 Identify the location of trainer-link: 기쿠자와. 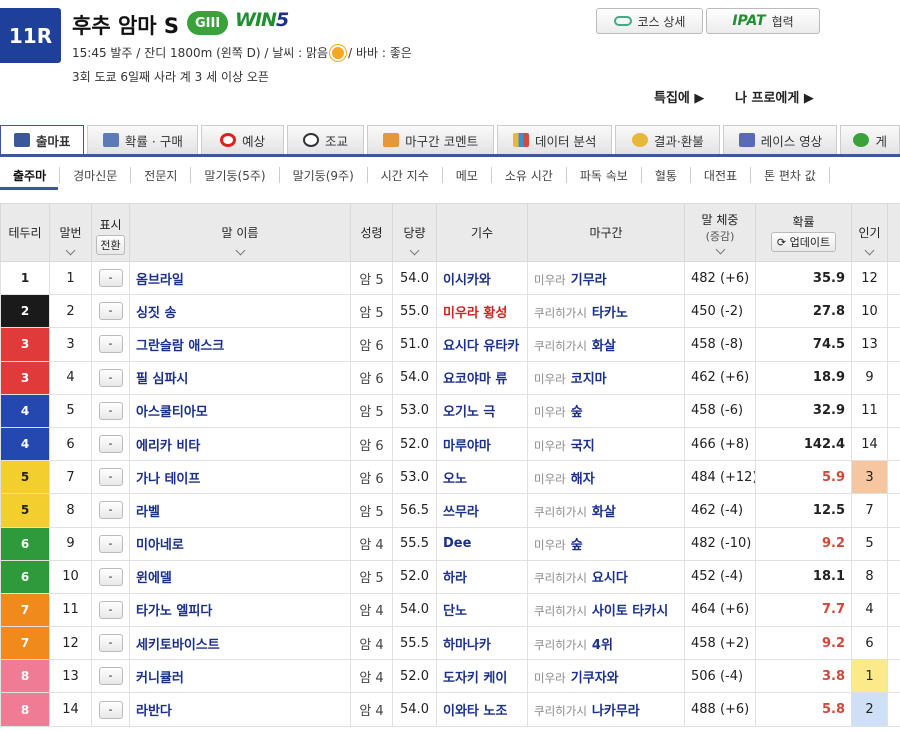
(595, 678).